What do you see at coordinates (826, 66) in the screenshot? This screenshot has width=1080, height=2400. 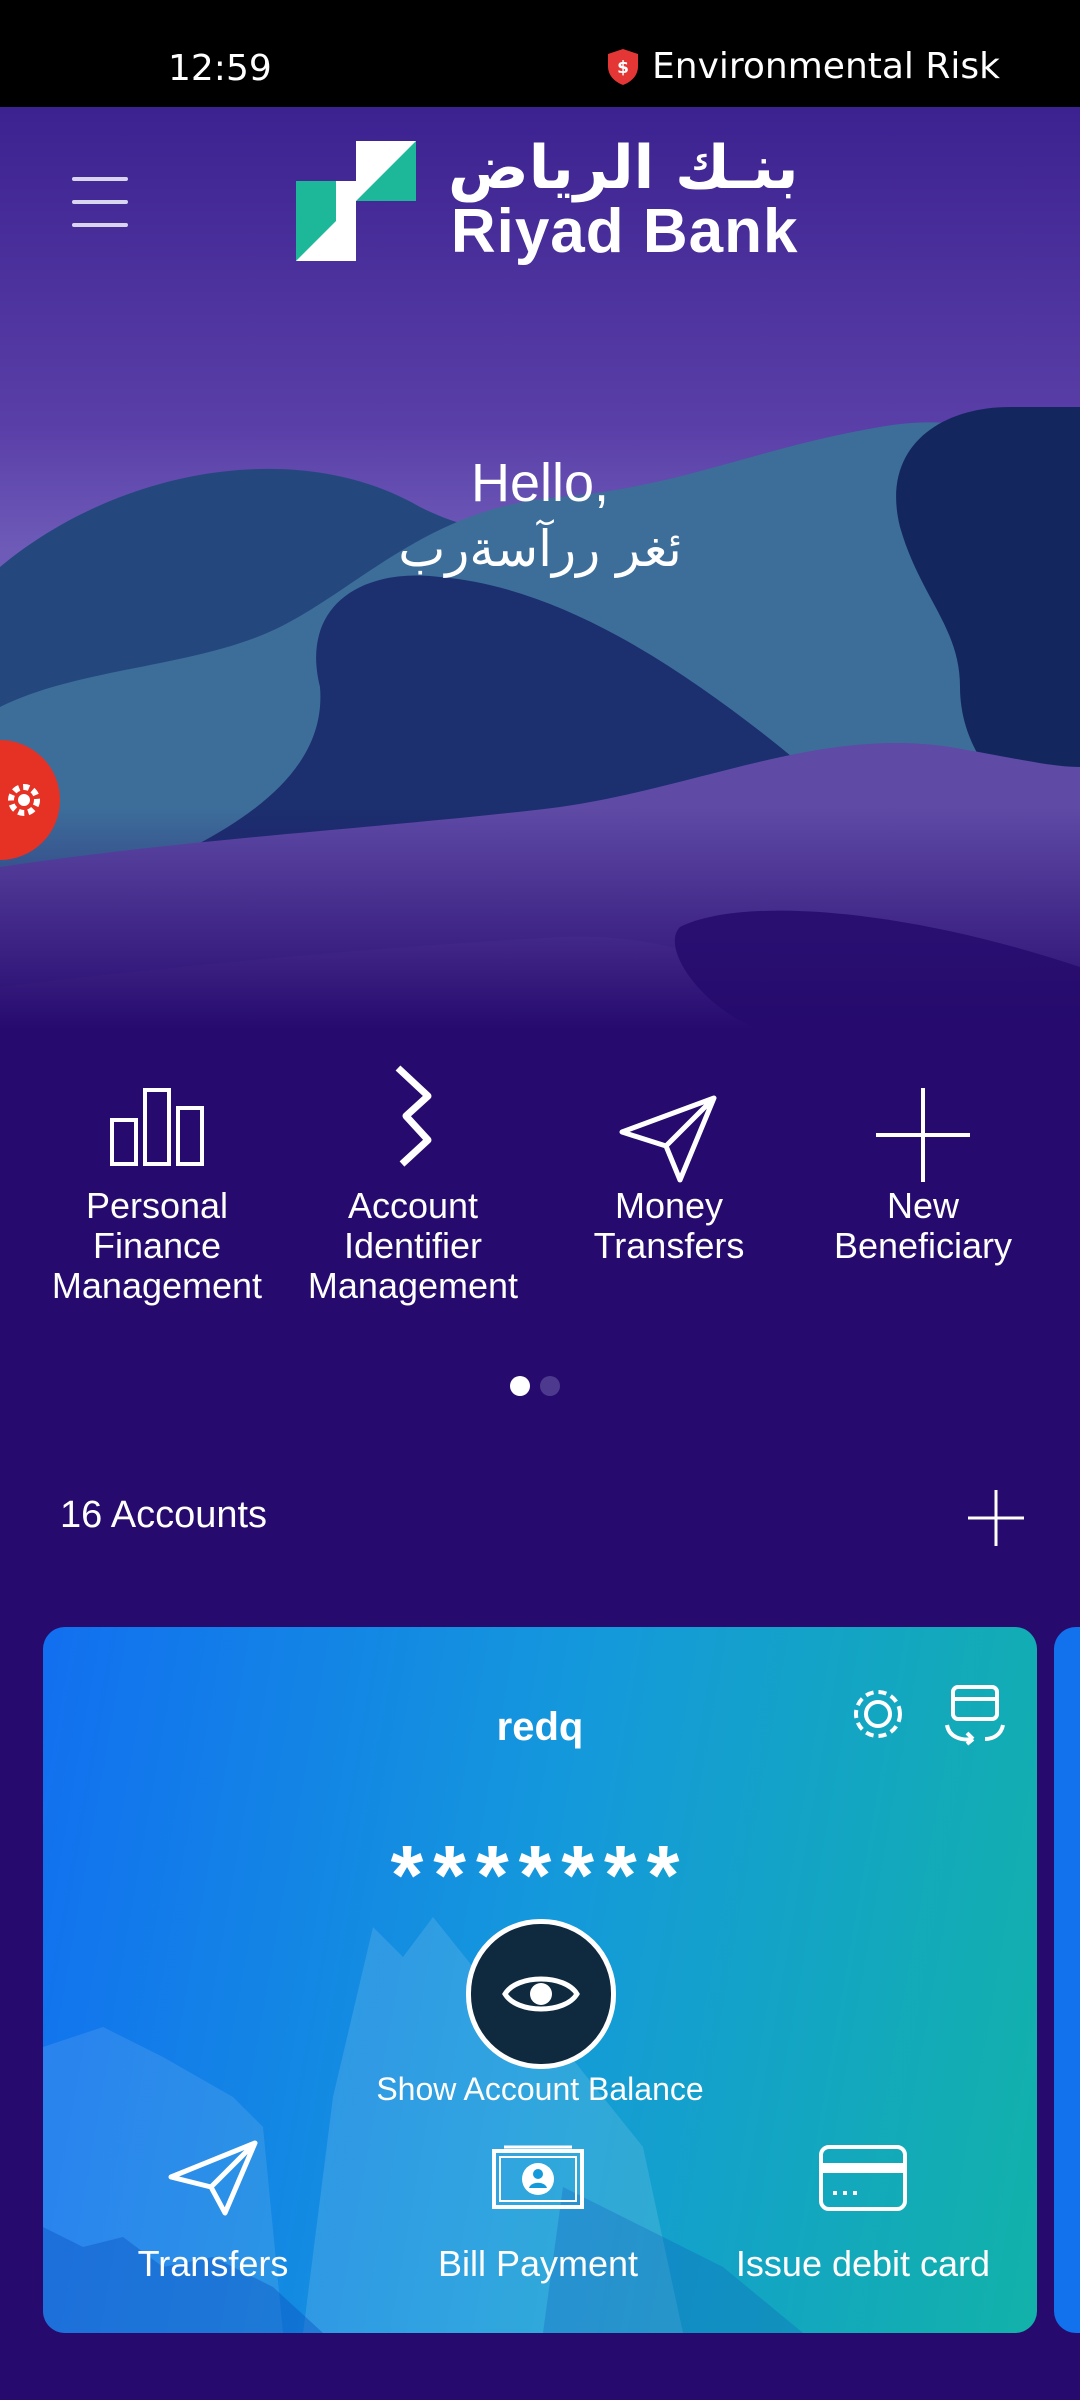 I see `status-alert-label: Environmental Risk` at bounding box center [826, 66].